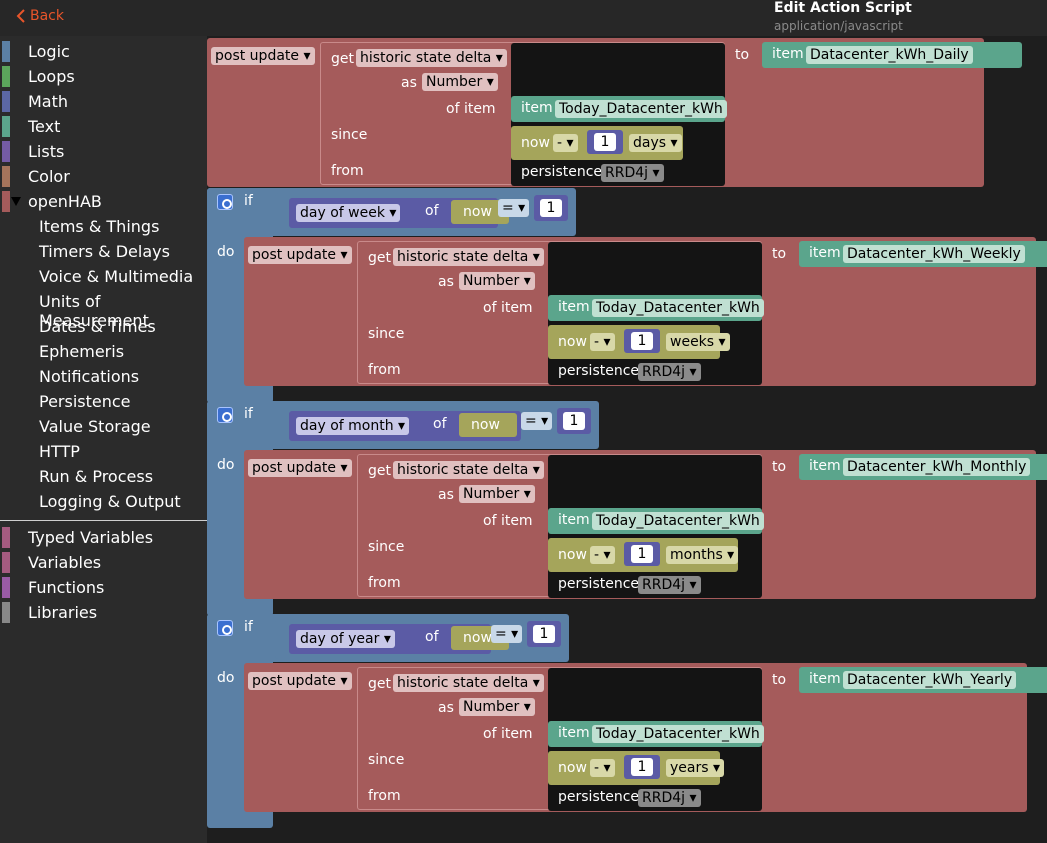 This screenshot has height=843, width=1047. What do you see at coordinates (103, 101) in the screenshot?
I see `toolbox-category-math: Math` at bounding box center [103, 101].